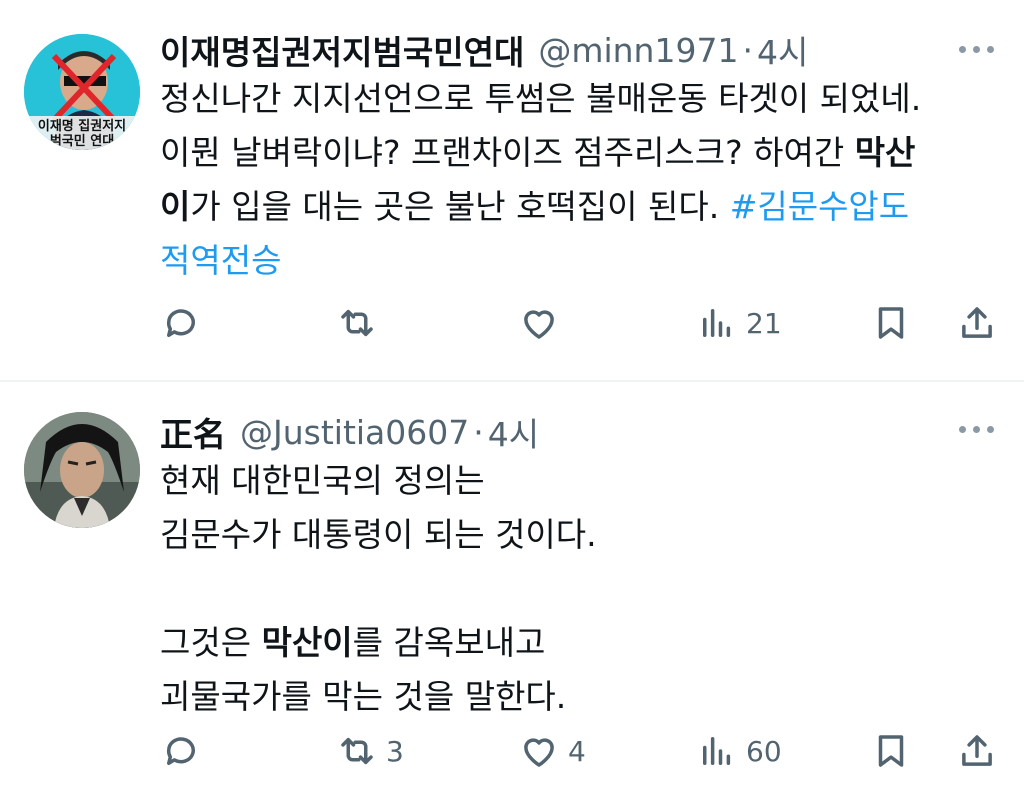  I want to click on avatar-image, so click(82, 470).